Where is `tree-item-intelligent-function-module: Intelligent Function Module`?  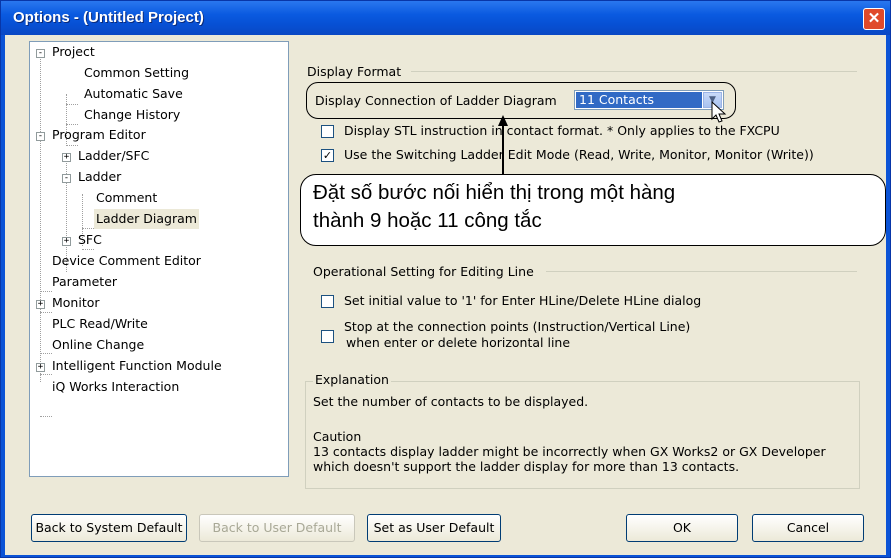 tree-item-intelligent-function-module: Intelligent Function Module is located at coordinates (137, 366).